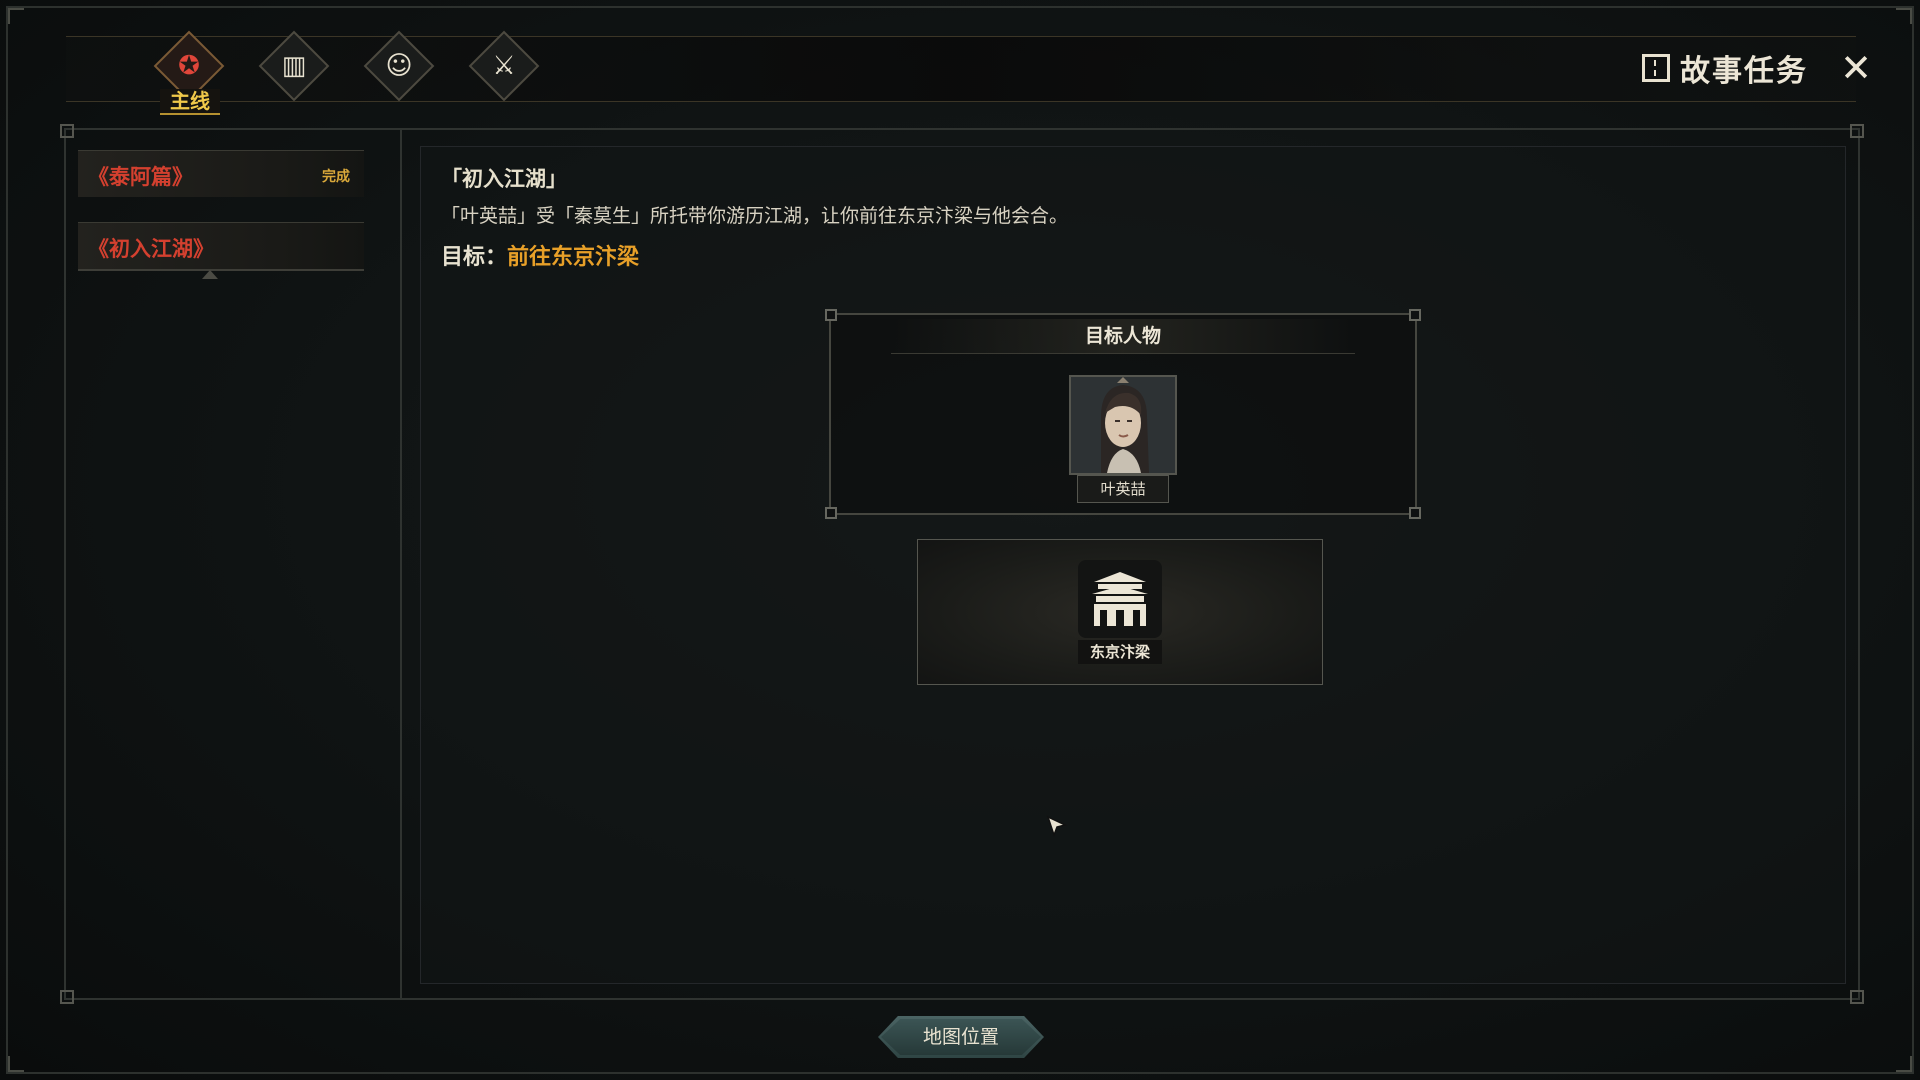 The height and width of the screenshot is (1080, 1920). What do you see at coordinates (210, 274) in the screenshot?
I see `selection-arrow-icon` at bounding box center [210, 274].